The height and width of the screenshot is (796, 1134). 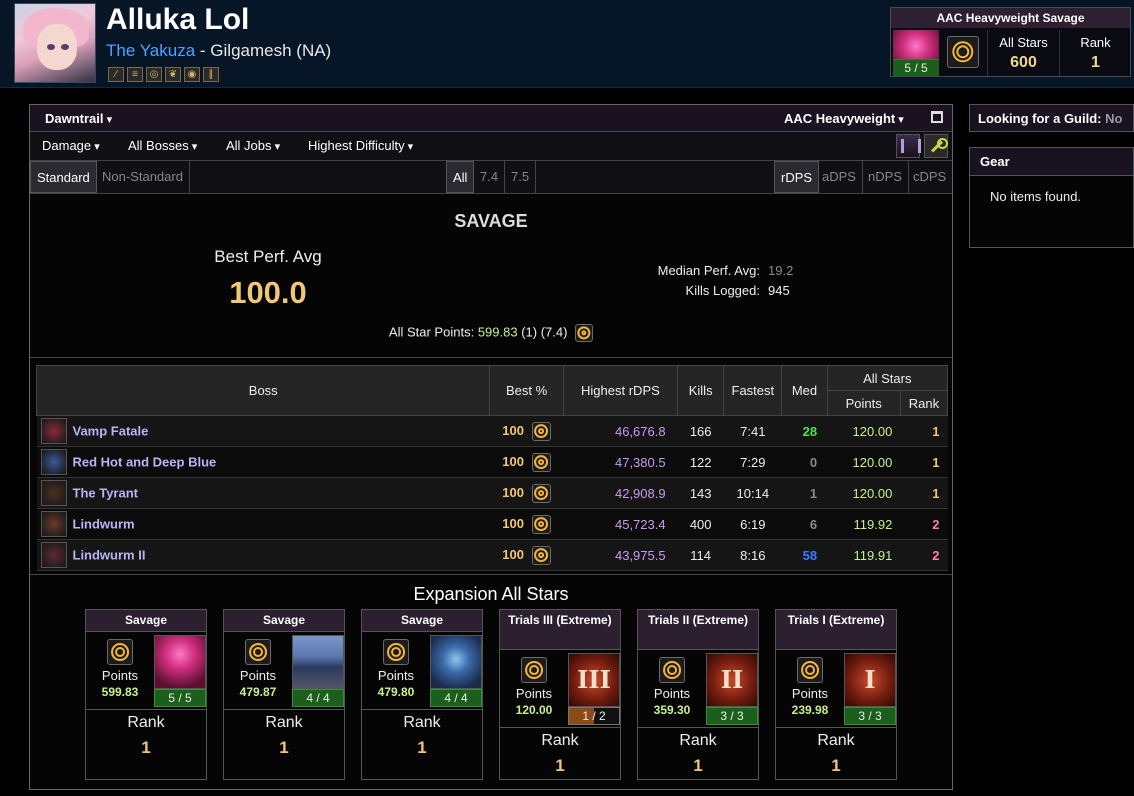 What do you see at coordinates (491, 221) in the screenshot?
I see `section-title: SAVAGE` at bounding box center [491, 221].